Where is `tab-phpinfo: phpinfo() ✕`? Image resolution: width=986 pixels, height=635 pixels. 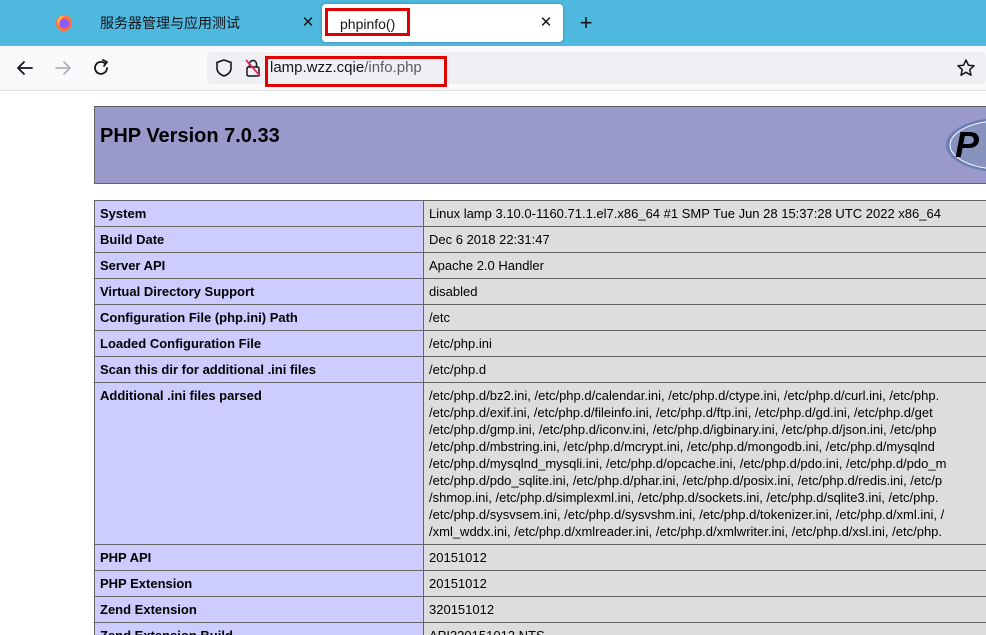 tab-phpinfo: phpinfo() ✕ is located at coordinates (442, 23).